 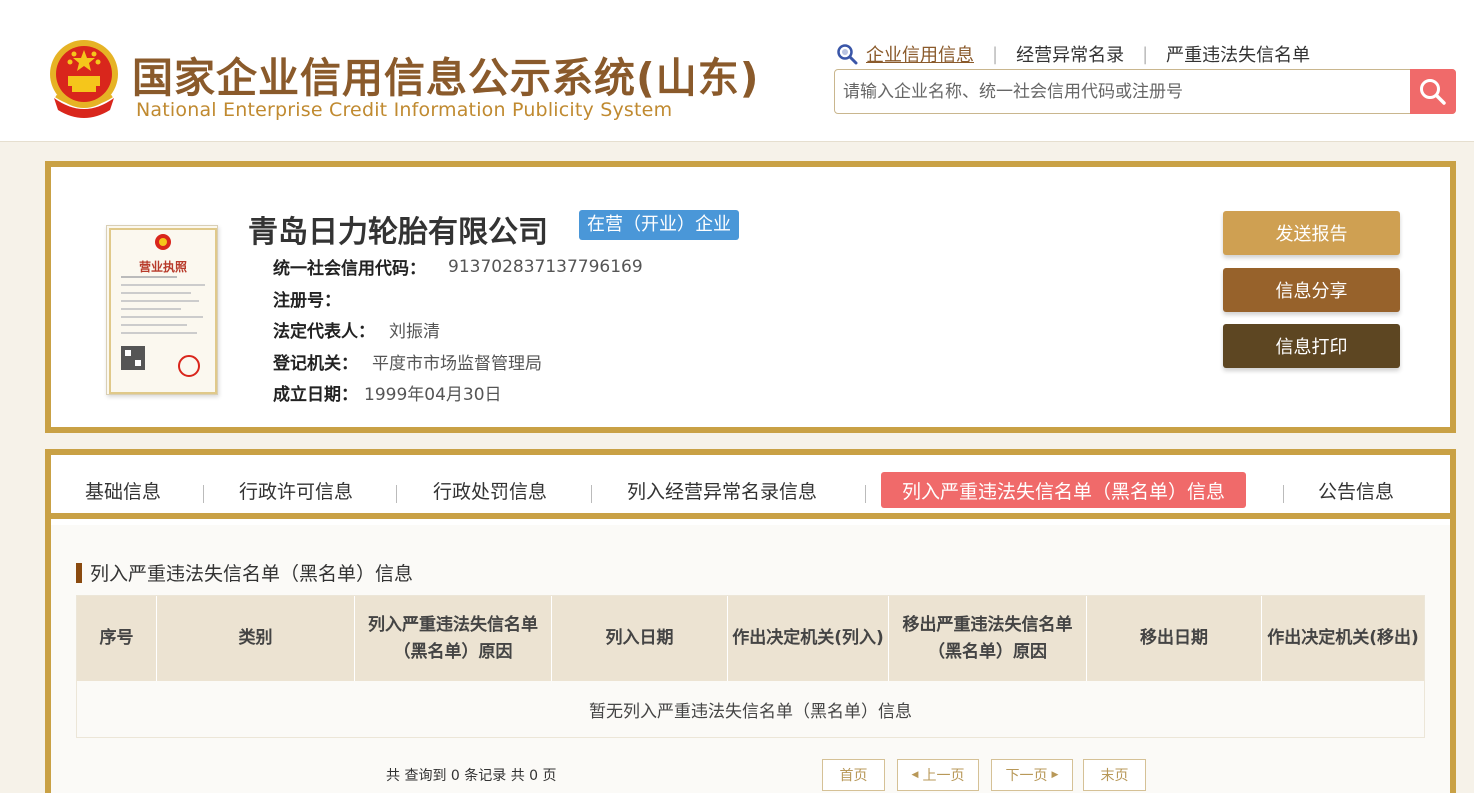 What do you see at coordinates (471, 776) in the screenshot?
I see `pagination-summary: 共 查询到 0 条记录 共 0 页` at bounding box center [471, 776].